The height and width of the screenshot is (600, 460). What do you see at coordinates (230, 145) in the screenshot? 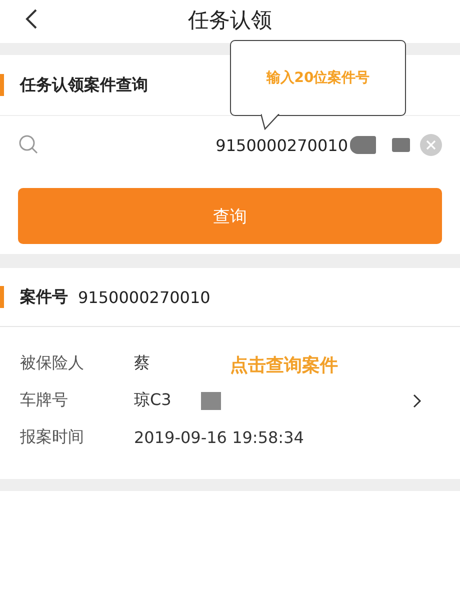
I see `search-field: 9150000270010` at bounding box center [230, 145].